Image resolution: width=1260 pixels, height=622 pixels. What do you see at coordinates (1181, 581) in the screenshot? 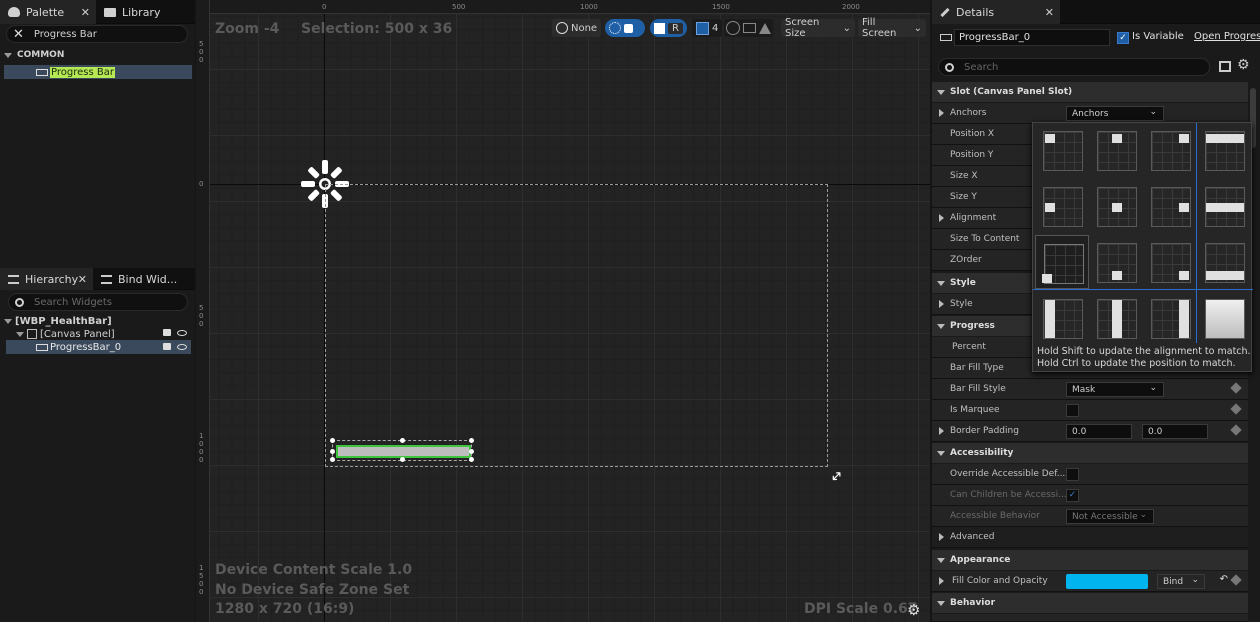
I see `bind-dropdown: Bind ⌄` at bounding box center [1181, 581].